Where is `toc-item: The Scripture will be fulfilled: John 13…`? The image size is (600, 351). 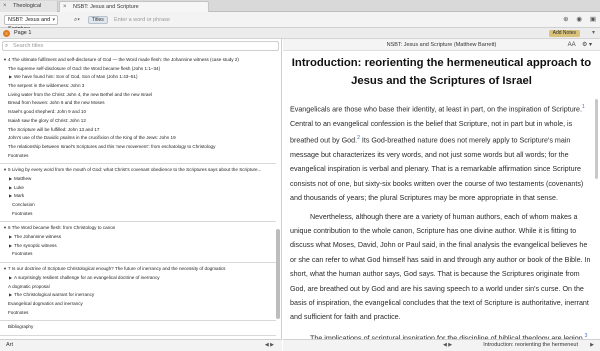 toc-item: The Scripture will be fulfilled: John 13… is located at coordinates (138, 130).